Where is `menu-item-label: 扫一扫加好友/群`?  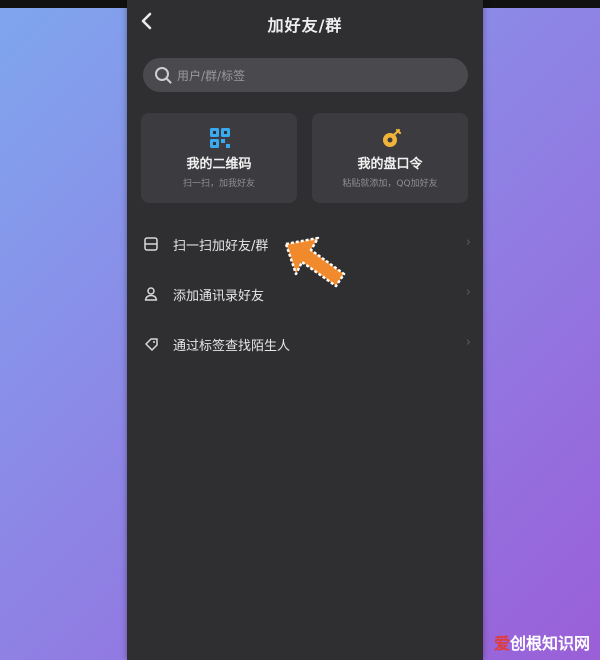
menu-item-label: 扫一扫加好友/群 is located at coordinates (221, 246).